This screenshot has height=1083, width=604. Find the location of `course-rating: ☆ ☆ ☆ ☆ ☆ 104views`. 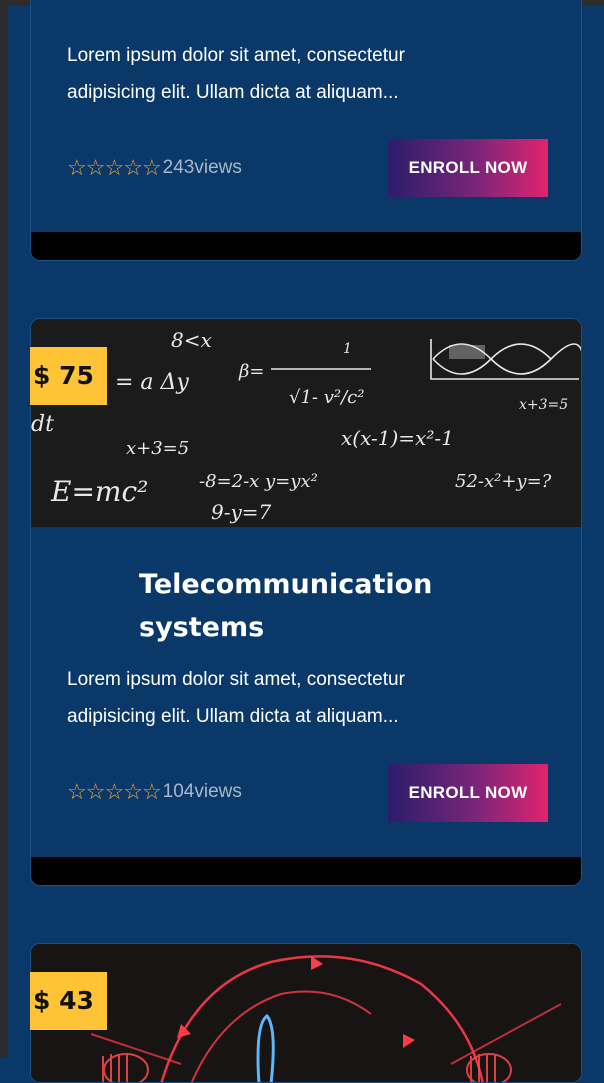

course-rating: ☆ ☆ ☆ ☆ ☆ 104views is located at coordinates (154, 792).